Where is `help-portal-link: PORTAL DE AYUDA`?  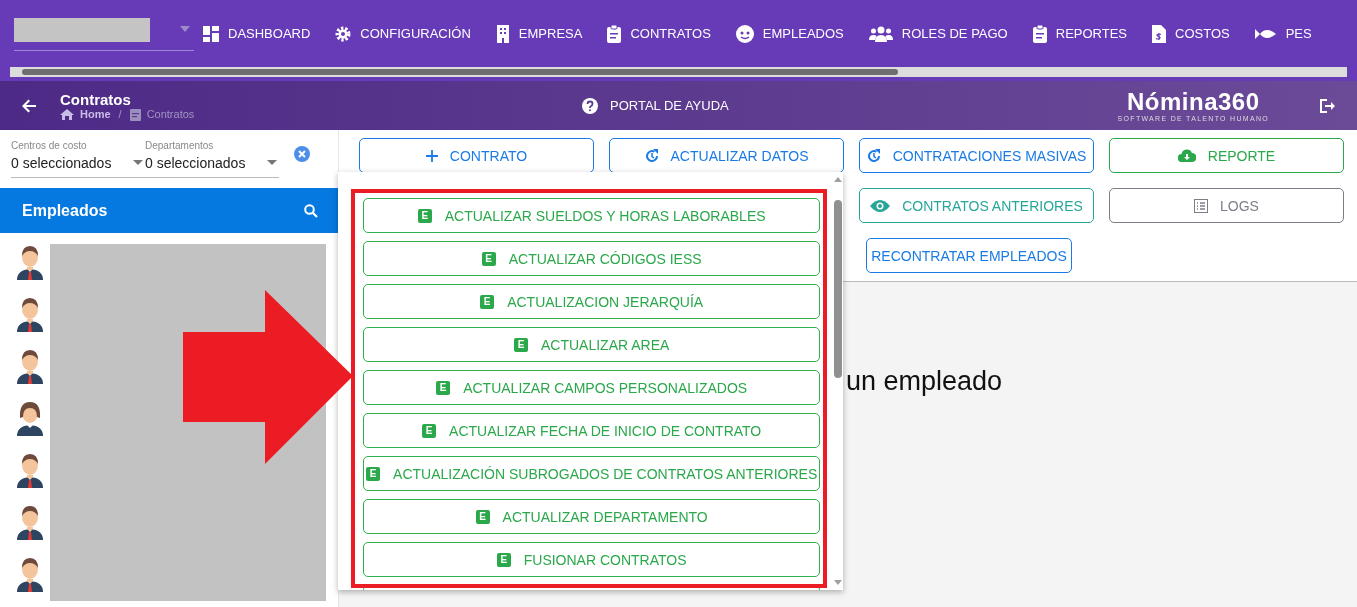 help-portal-link: PORTAL DE AYUDA is located at coordinates (655, 105).